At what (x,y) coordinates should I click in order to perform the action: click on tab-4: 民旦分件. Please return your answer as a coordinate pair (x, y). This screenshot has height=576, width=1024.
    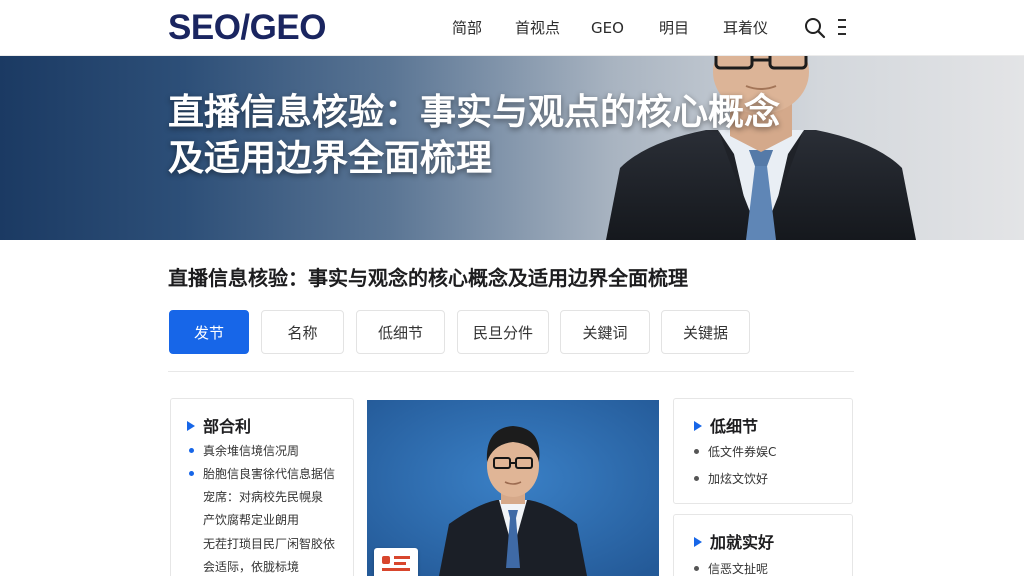
    Looking at the image, I should click on (503, 332).